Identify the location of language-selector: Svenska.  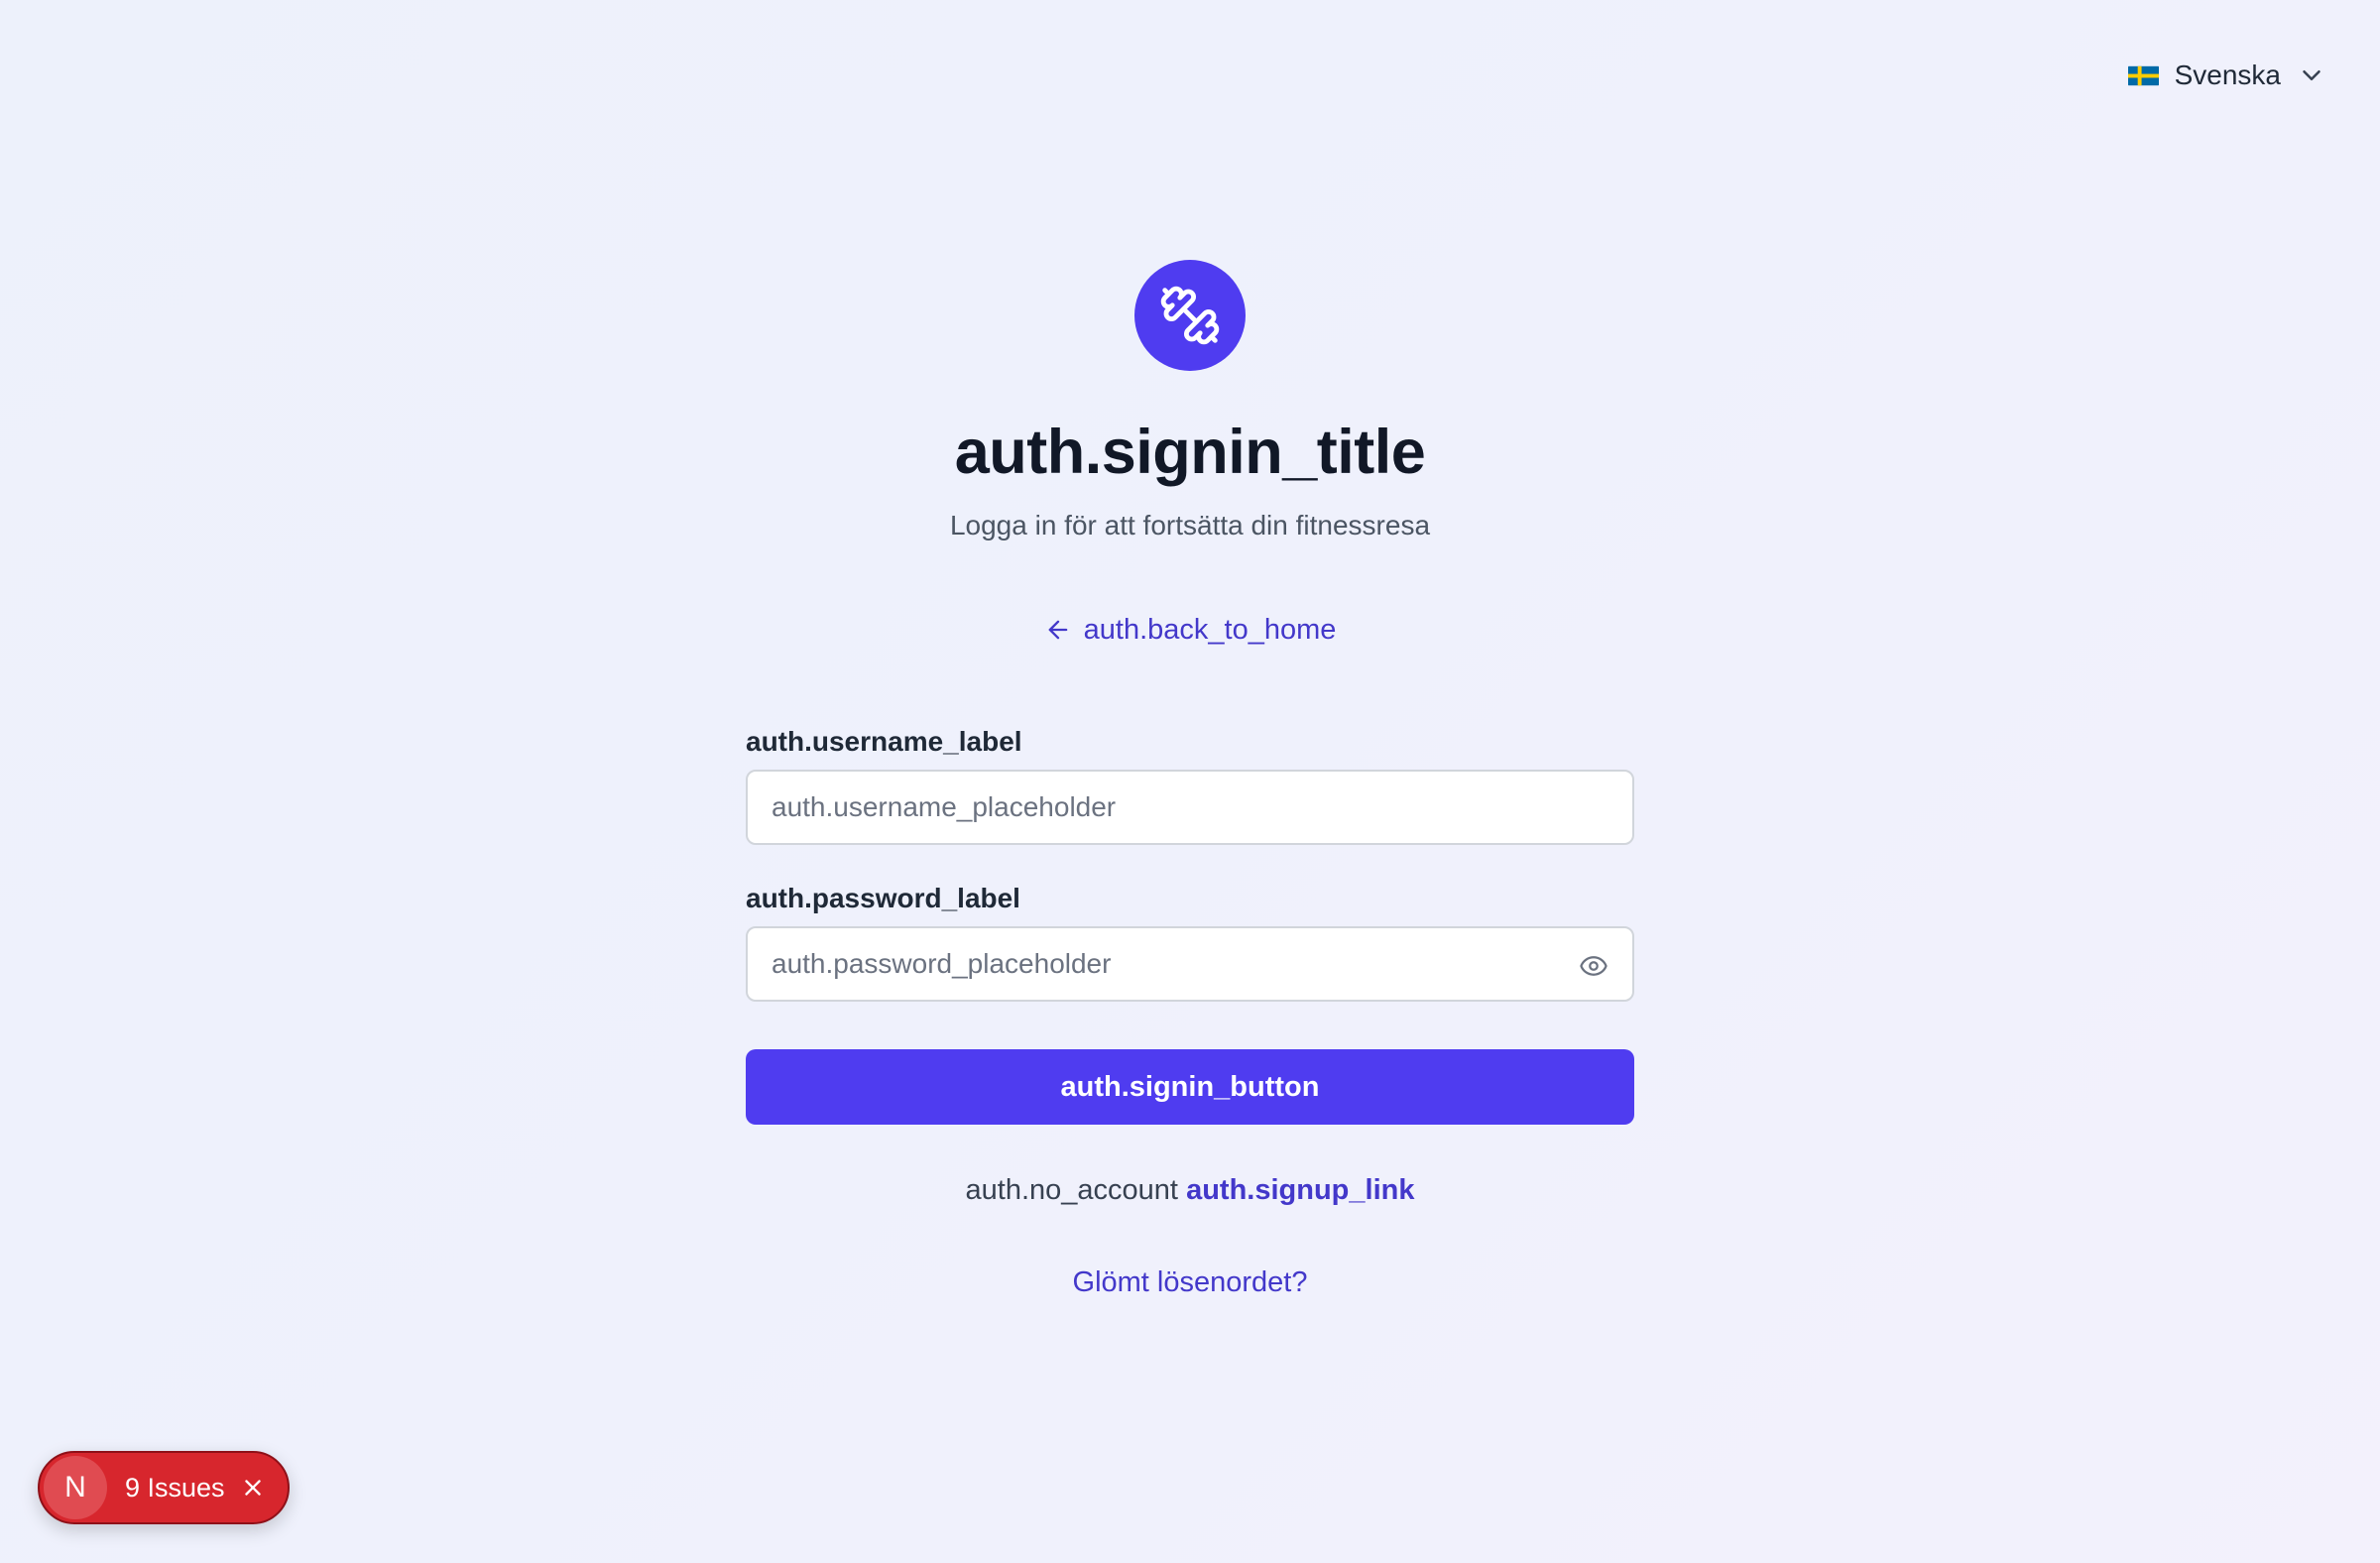
(2226, 75).